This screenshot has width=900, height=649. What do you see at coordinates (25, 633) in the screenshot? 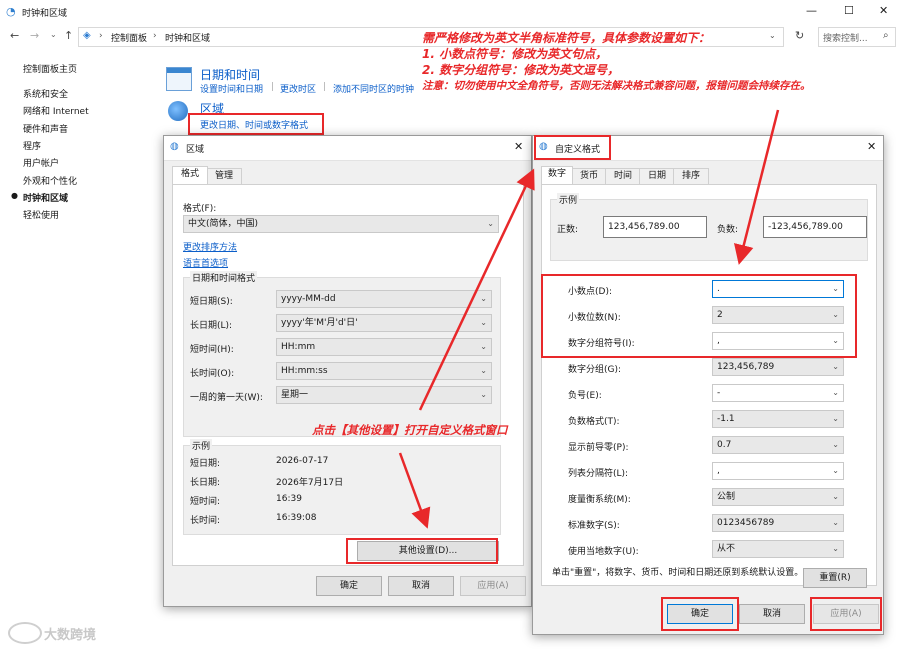
I see `watermark-logo-icon` at bounding box center [25, 633].